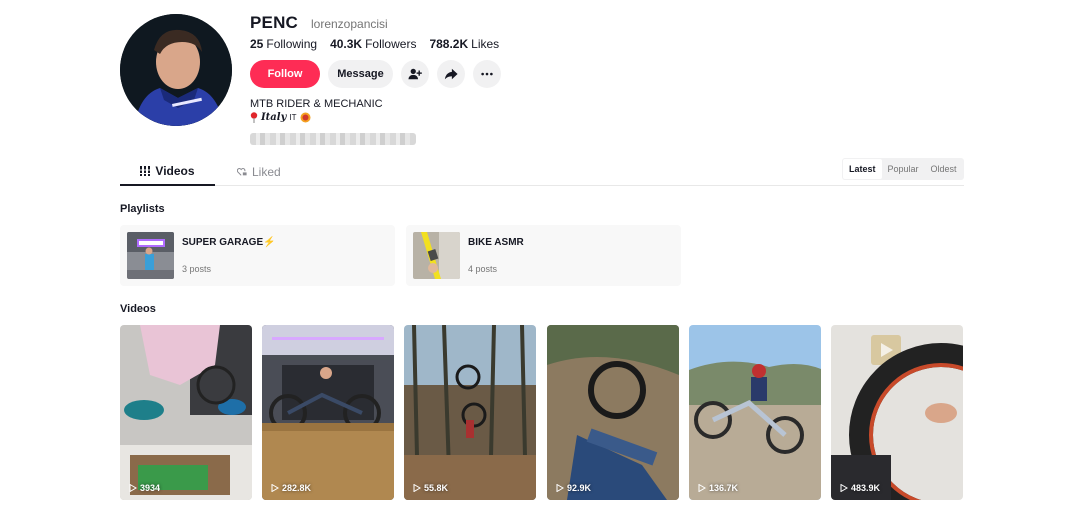  I want to click on playlist-card-super-garage: SUPER GARAGE⚡ 3 posts, so click(257, 255).